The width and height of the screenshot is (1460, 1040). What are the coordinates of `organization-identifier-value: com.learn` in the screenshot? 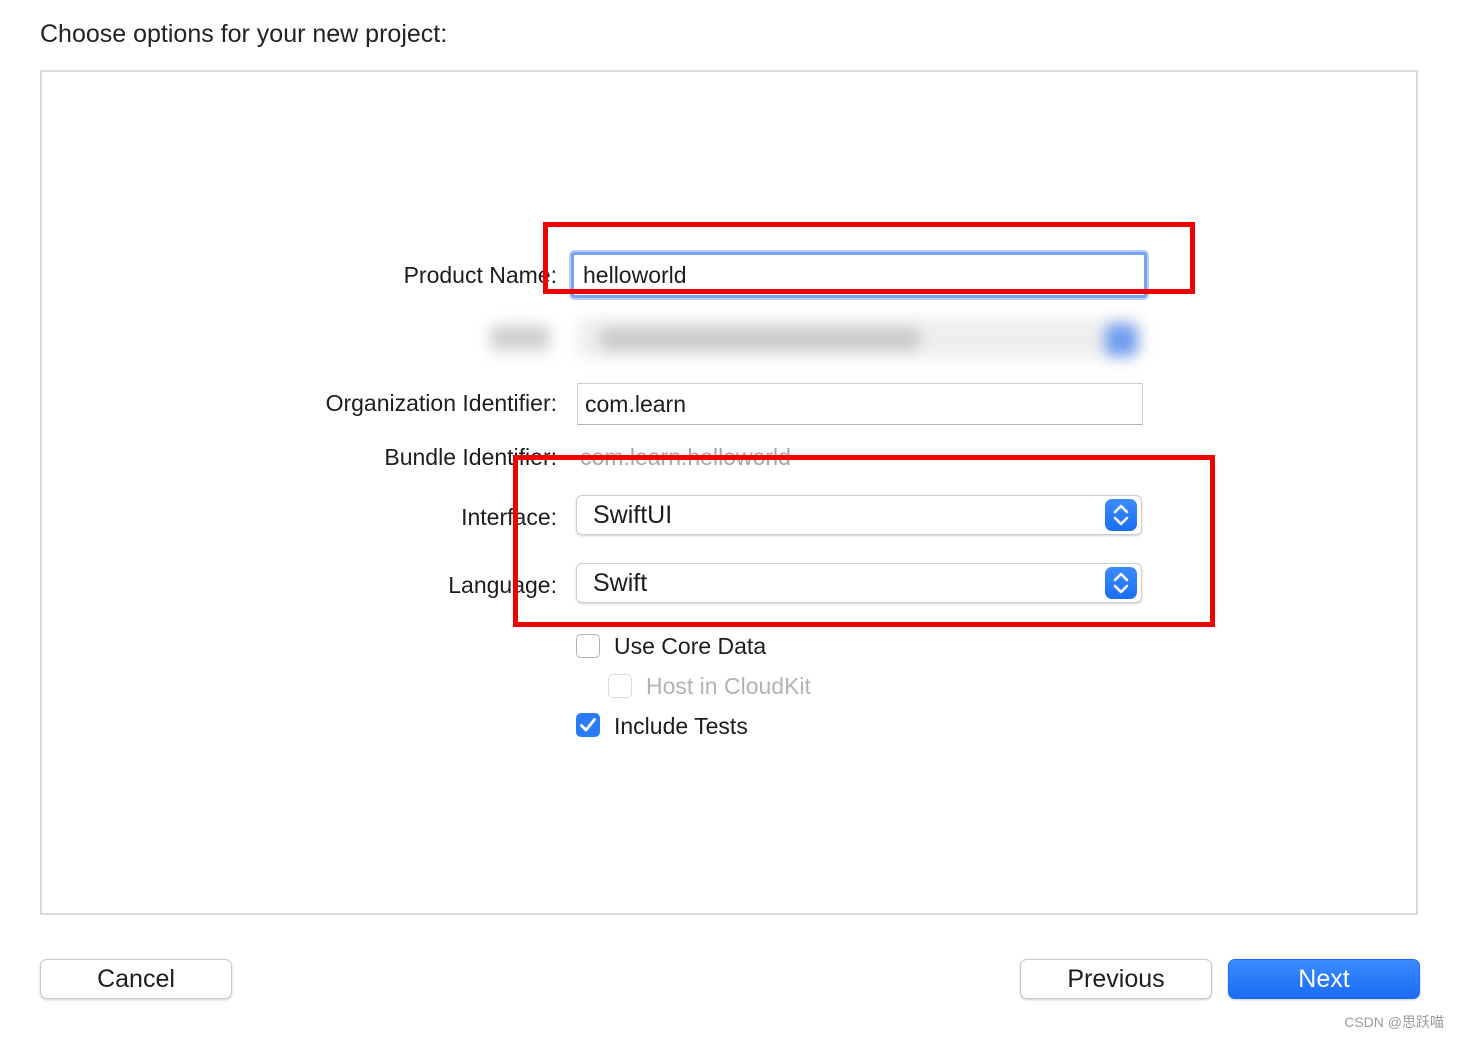 It's located at (635, 403).